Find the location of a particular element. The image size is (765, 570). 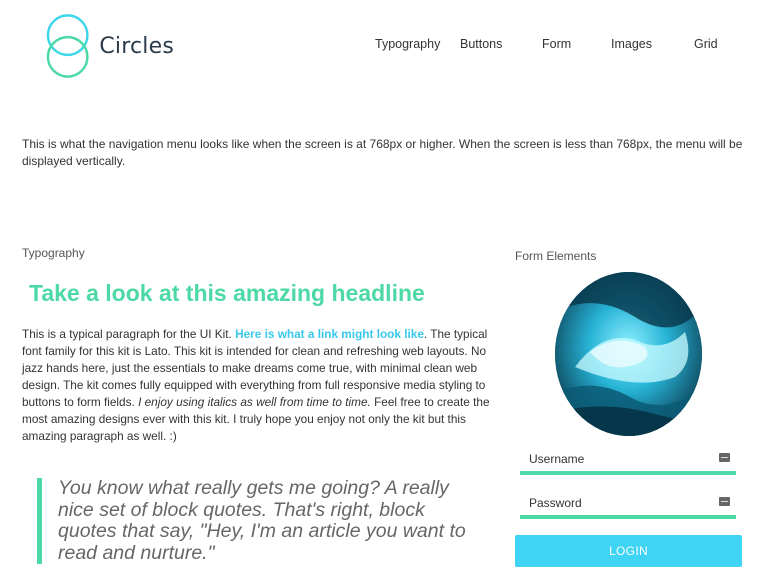

headline: Take a look at this amazing headline is located at coordinates (227, 293).